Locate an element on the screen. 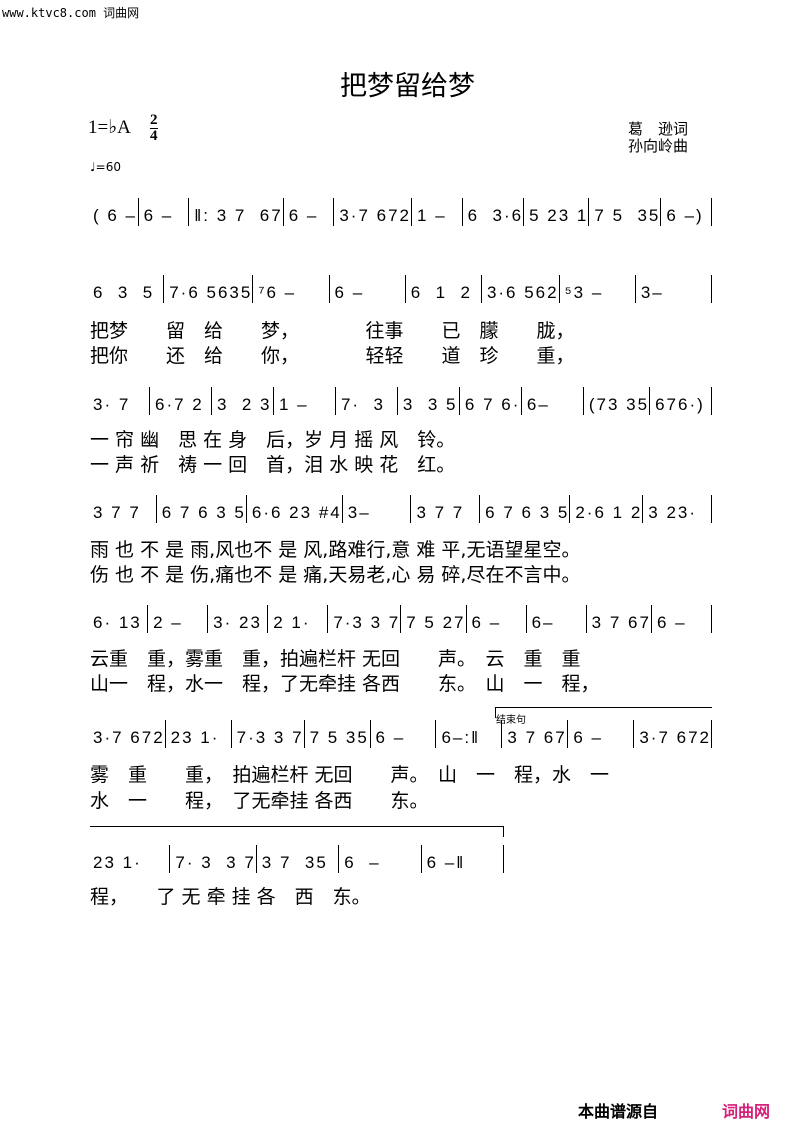 The width and height of the screenshot is (792, 1121). song-title: 把梦留给梦 is located at coordinates (407, 86).